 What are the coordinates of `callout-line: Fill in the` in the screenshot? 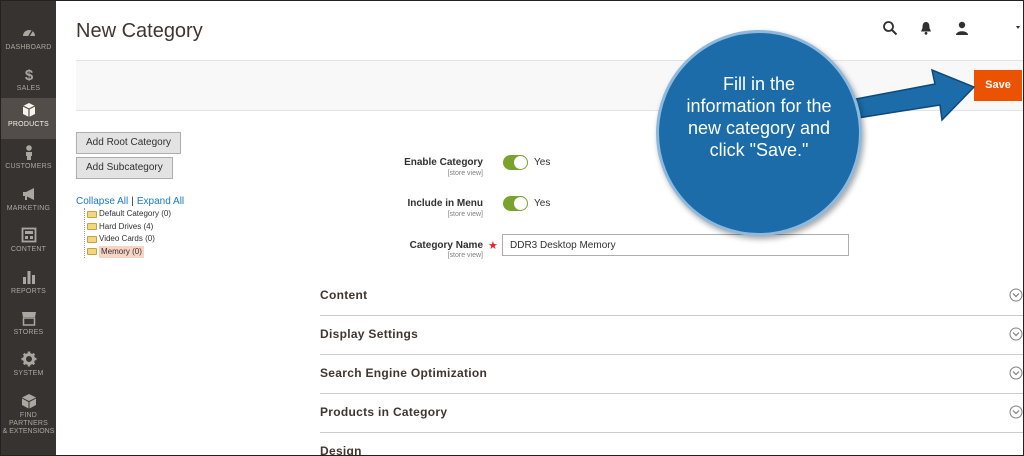 It's located at (759, 84).